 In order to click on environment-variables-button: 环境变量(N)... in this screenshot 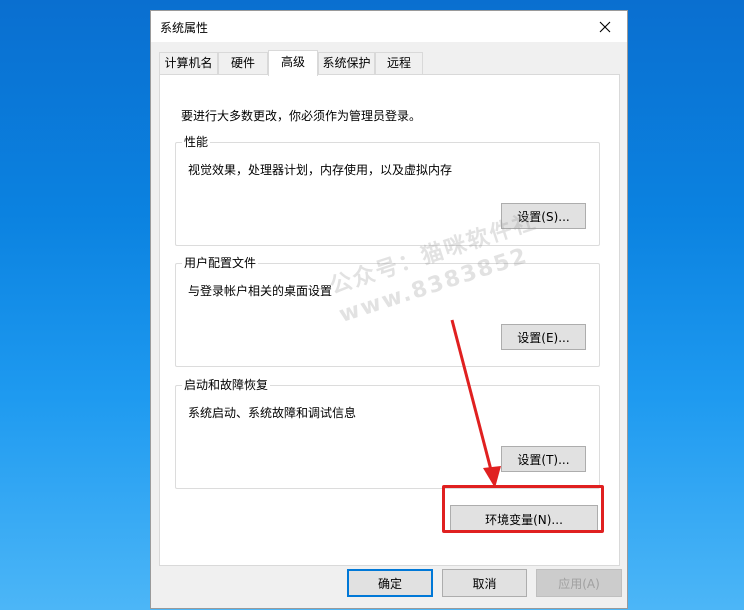, I will do `click(524, 519)`.